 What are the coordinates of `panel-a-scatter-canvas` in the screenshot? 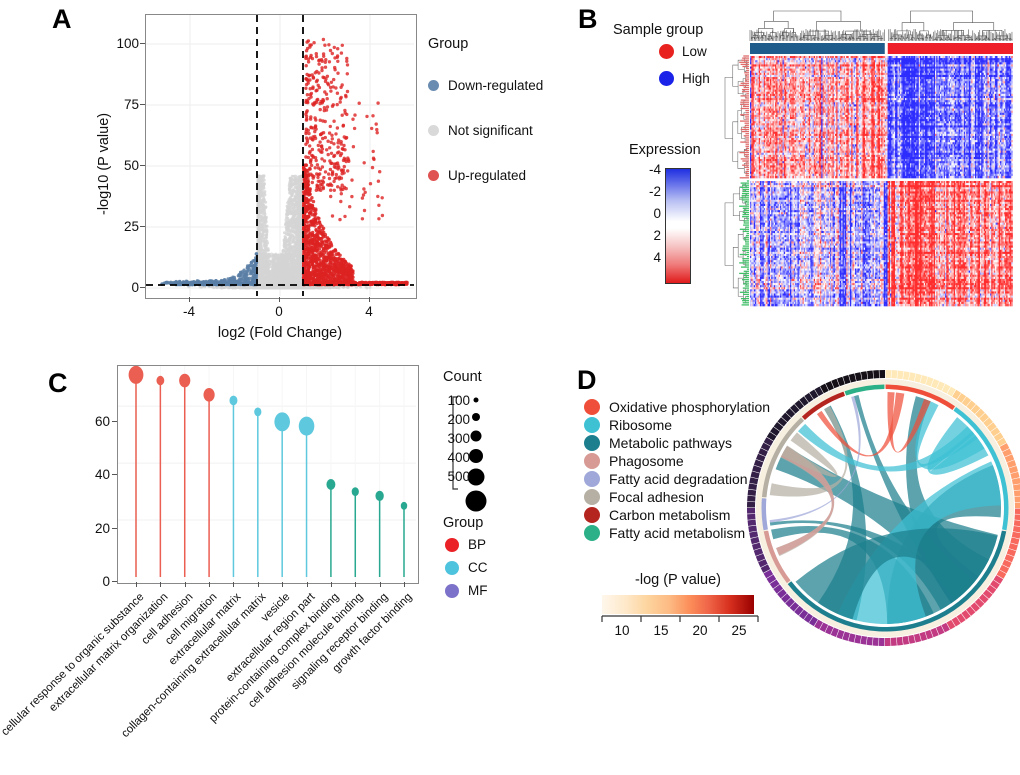 It's located at (280, 155).